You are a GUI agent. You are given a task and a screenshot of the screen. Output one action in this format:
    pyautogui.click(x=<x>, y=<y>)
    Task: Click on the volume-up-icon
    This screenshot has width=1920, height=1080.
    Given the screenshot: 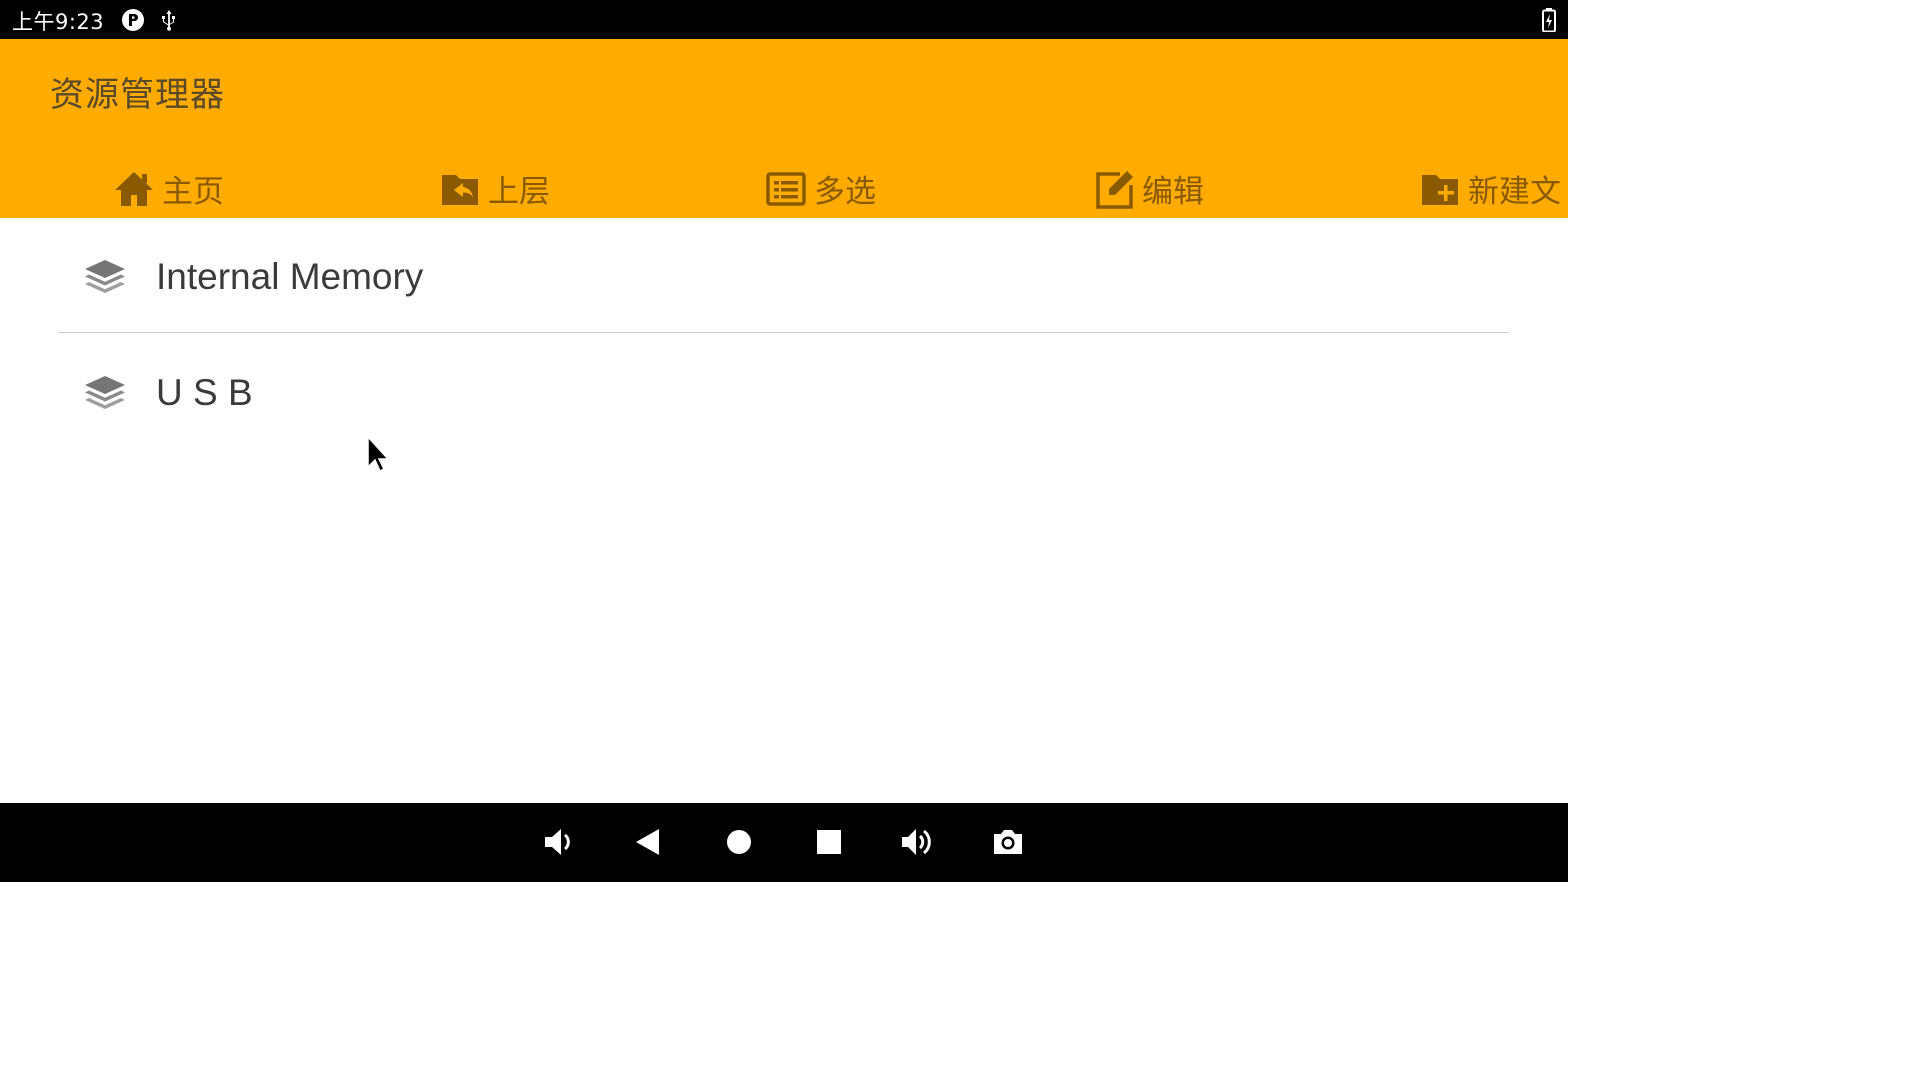 What is the action you would take?
    pyautogui.click(x=917, y=842)
    